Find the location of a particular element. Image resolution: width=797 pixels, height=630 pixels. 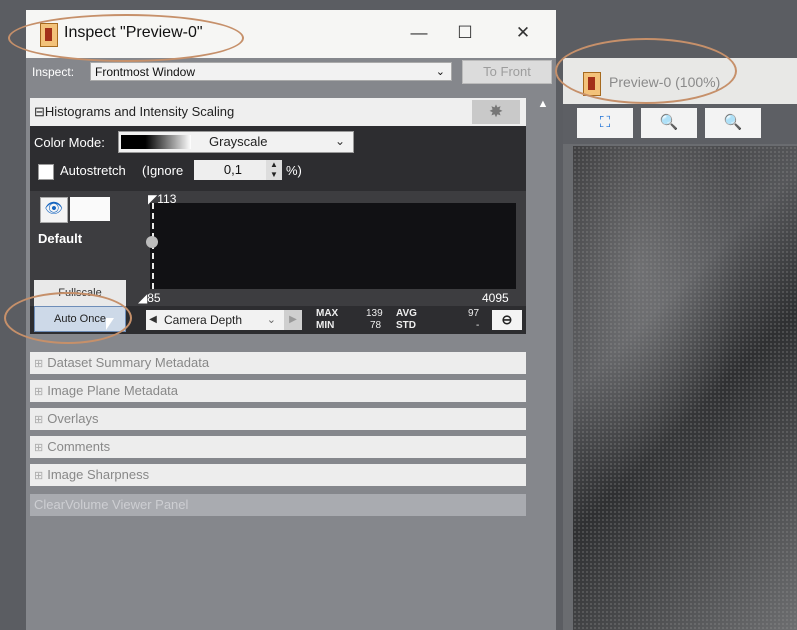

section-dataset-summary: ⊞ Dataset Summary Metadata is located at coordinates (278, 363).